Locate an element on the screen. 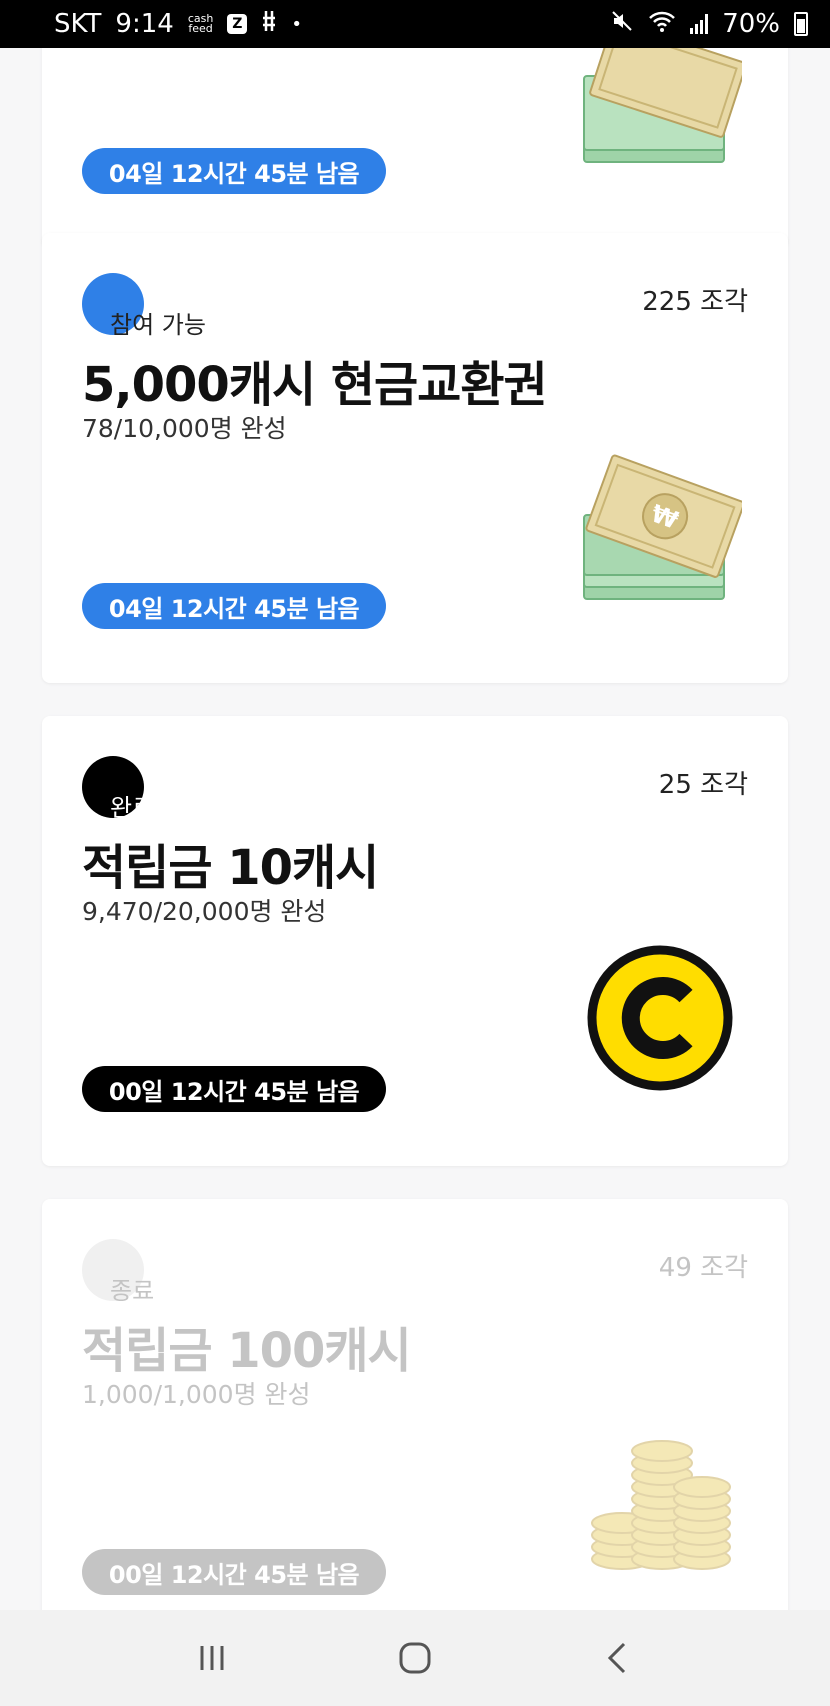 This screenshot has width=830, height=1706. signal-icon is located at coordinates (699, 24).